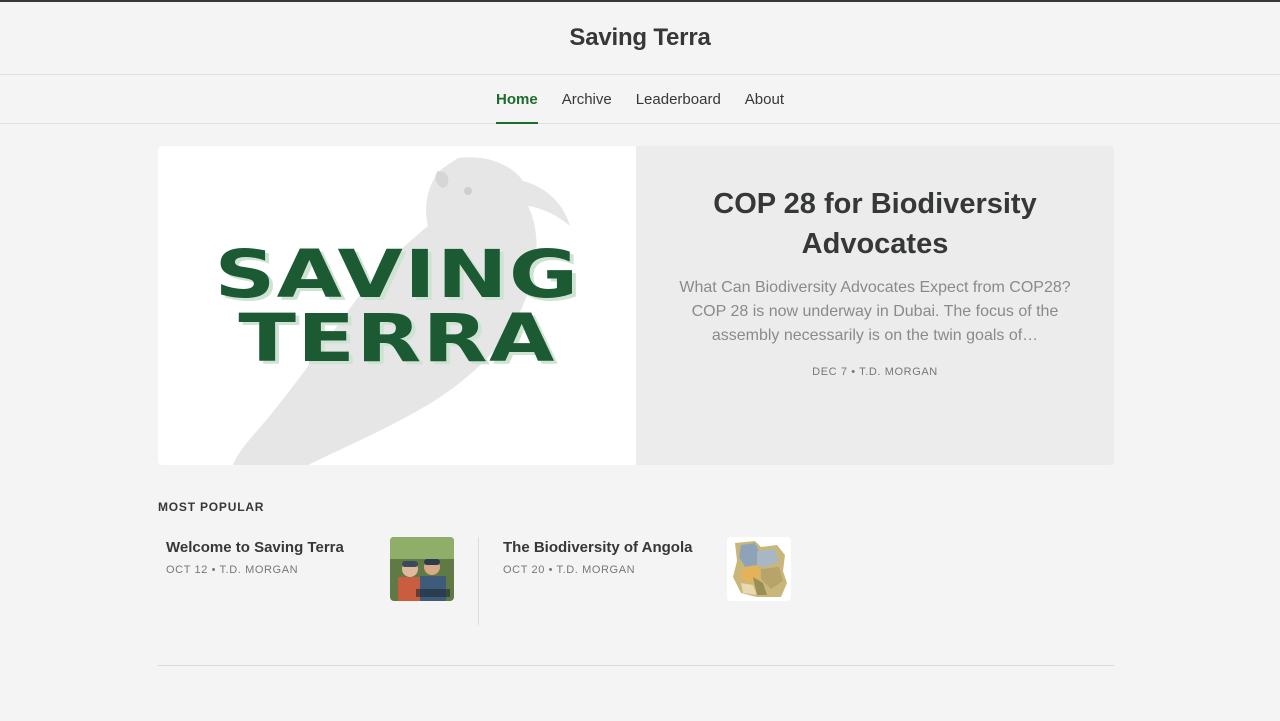  I want to click on logo-line-2: TERRA, so click(397, 338).